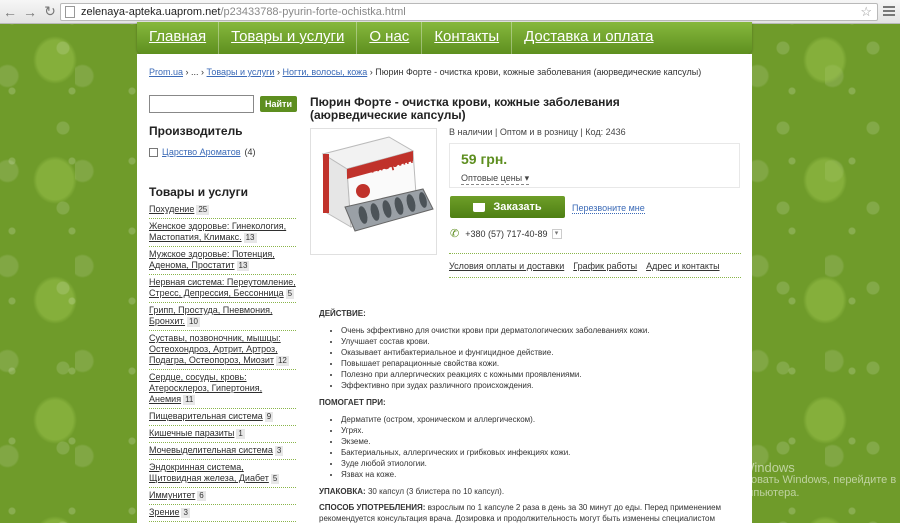 This screenshot has width=900, height=523. What do you see at coordinates (201, 104) in the screenshot?
I see `search-input` at bounding box center [201, 104].